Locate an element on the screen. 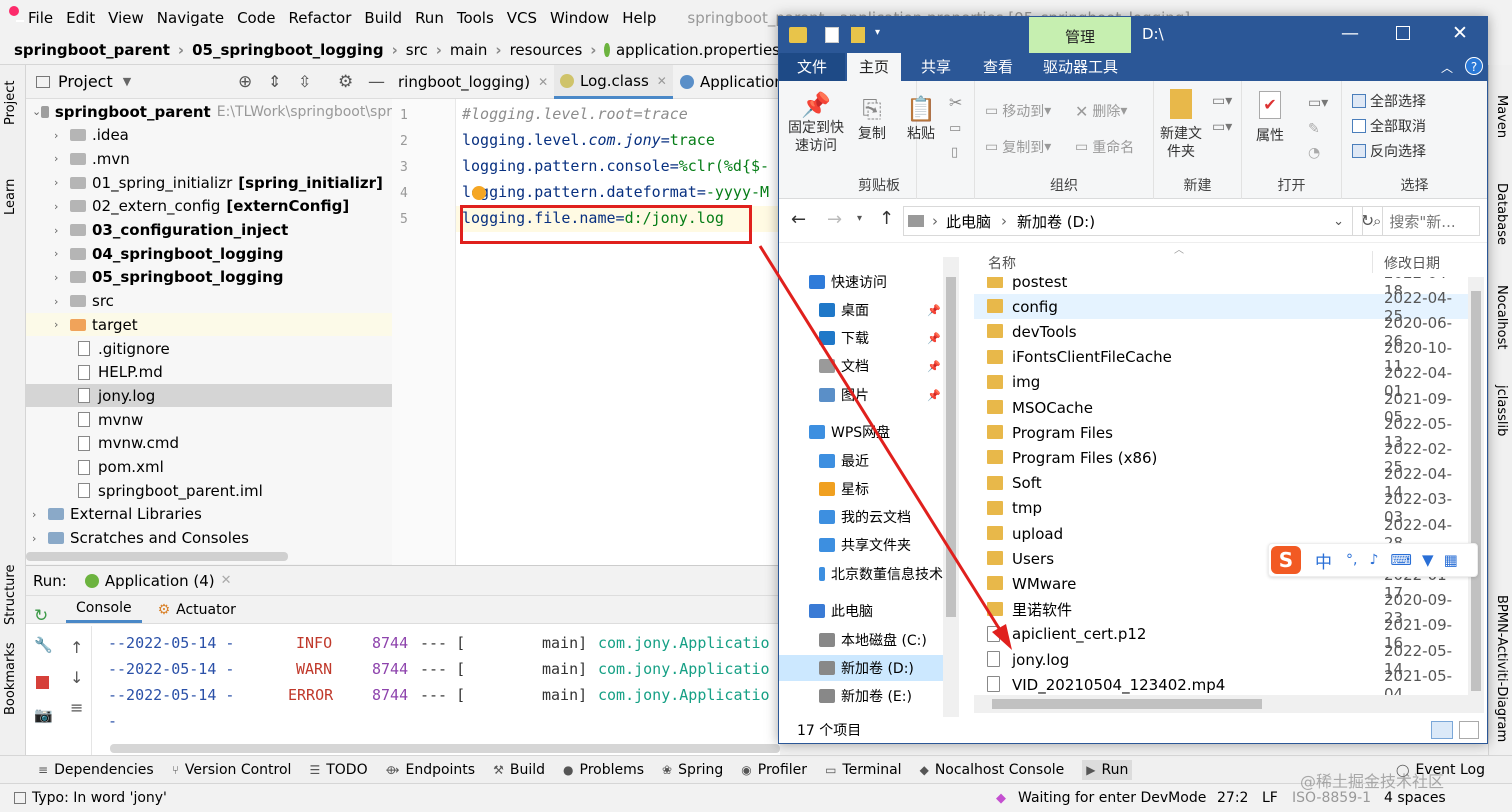 The image size is (1512, 812). ime-toolbox-icon: ▦ is located at coordinates (1451, 560).